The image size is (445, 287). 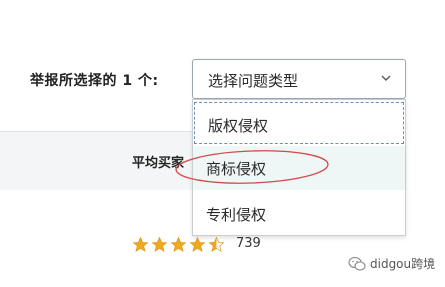 What do you see at coordinates (357, 263) in the screenshot?
I see `wechat-icon` at bounding box center [357, 263].